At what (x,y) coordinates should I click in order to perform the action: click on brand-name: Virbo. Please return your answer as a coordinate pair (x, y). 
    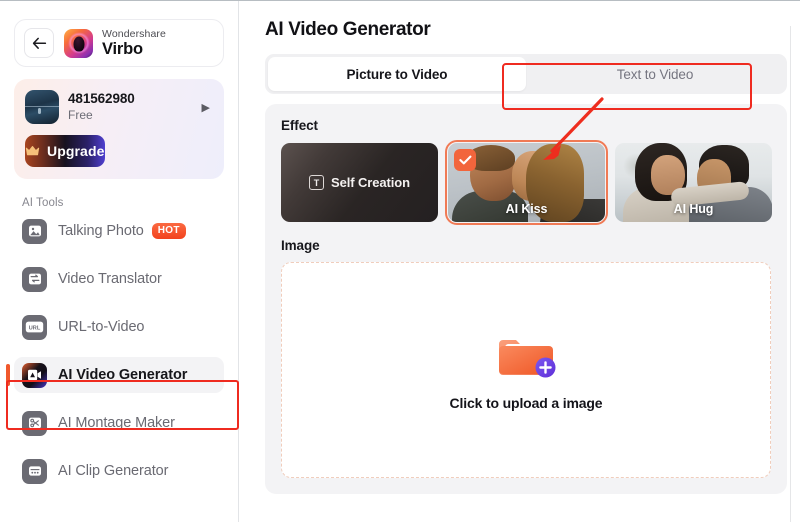
    Looking at the image, I should click on (122, 48).